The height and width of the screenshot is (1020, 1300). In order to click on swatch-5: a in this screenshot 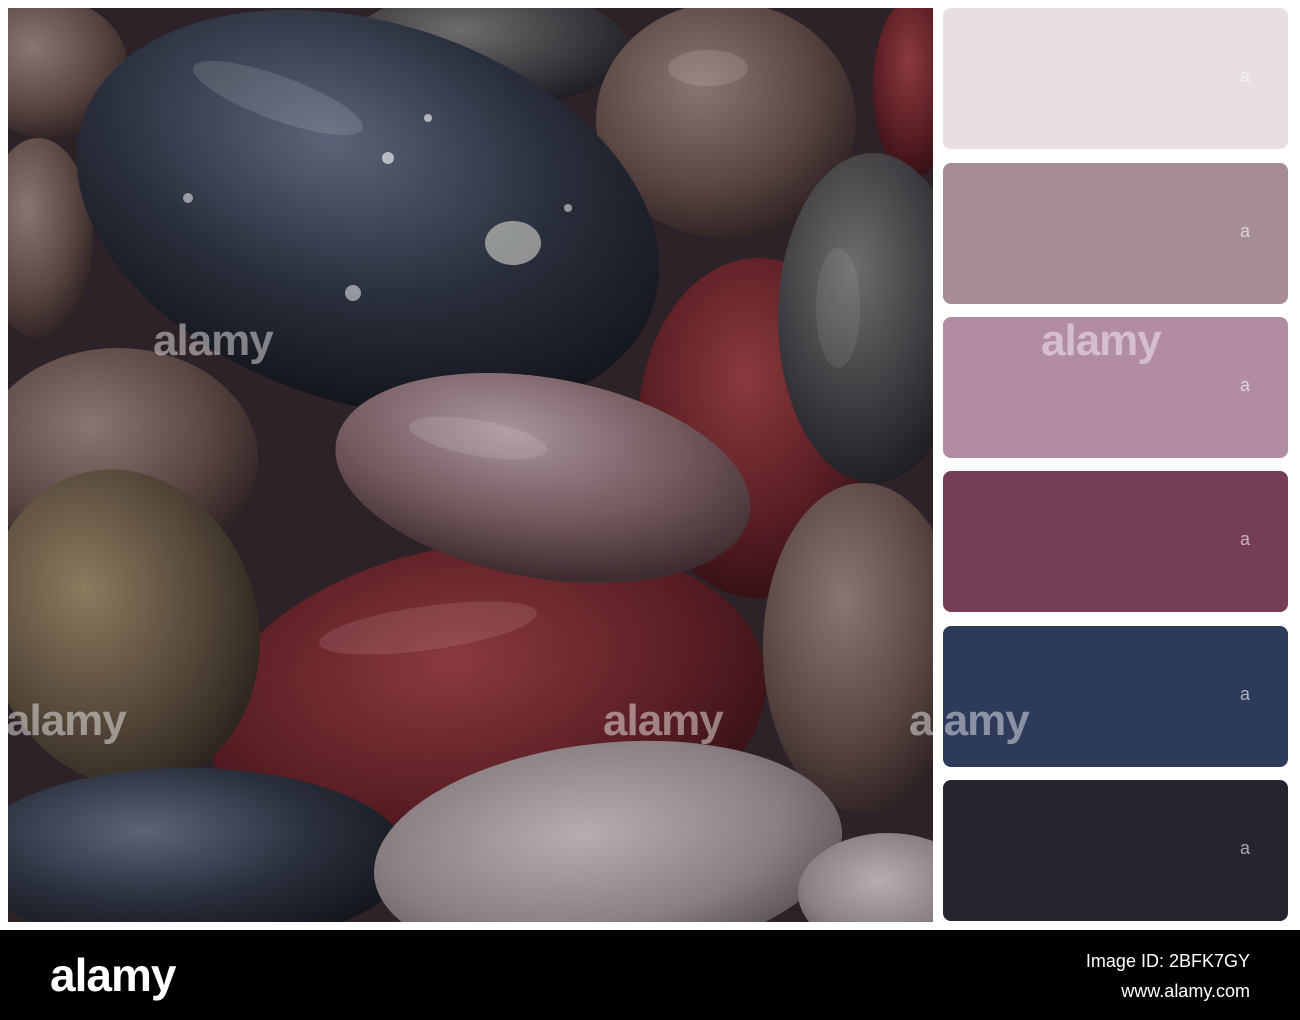, I will do `click(1115, 696)`.